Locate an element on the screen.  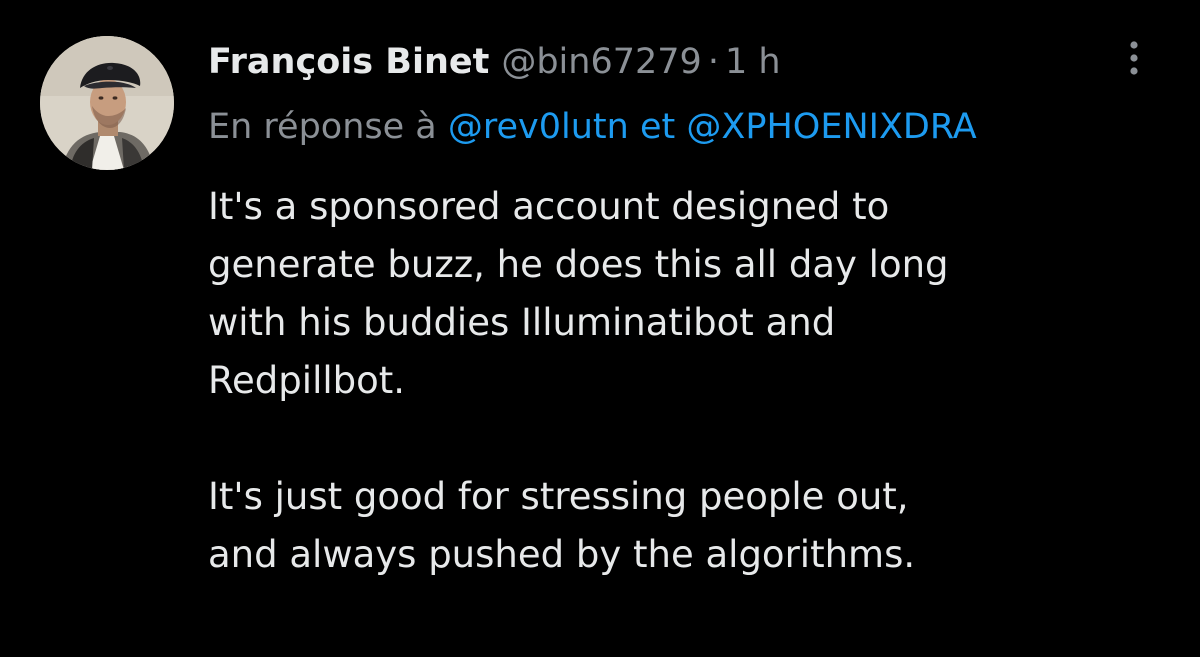
vertical-ellipsis-icon is located at coordinates (1134, 58).